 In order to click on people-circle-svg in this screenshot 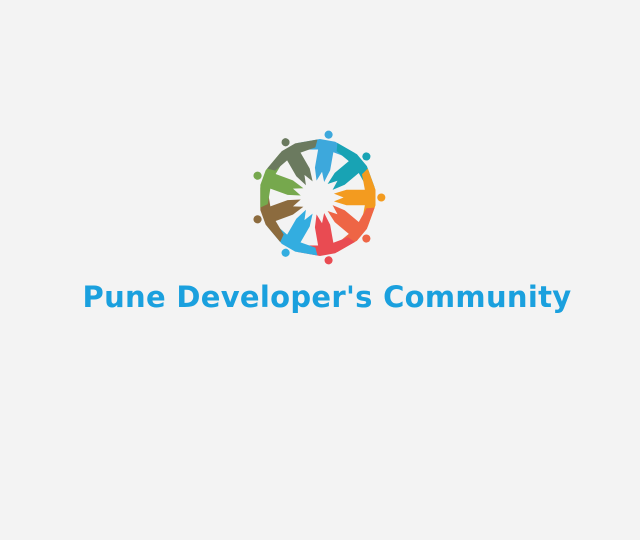, I will do `click(319, 197)`.